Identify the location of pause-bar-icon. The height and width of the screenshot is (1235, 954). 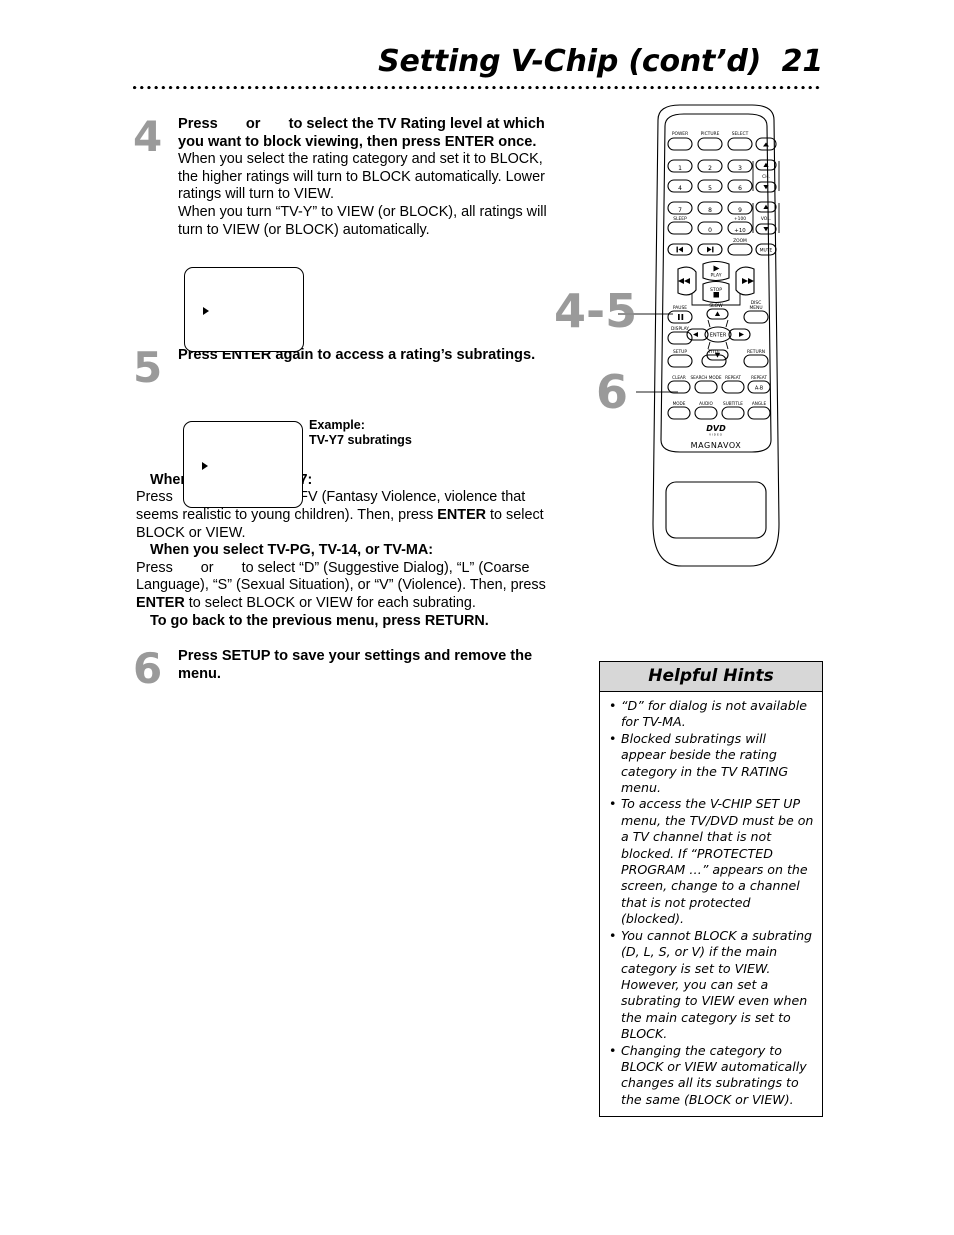
(679, 317).